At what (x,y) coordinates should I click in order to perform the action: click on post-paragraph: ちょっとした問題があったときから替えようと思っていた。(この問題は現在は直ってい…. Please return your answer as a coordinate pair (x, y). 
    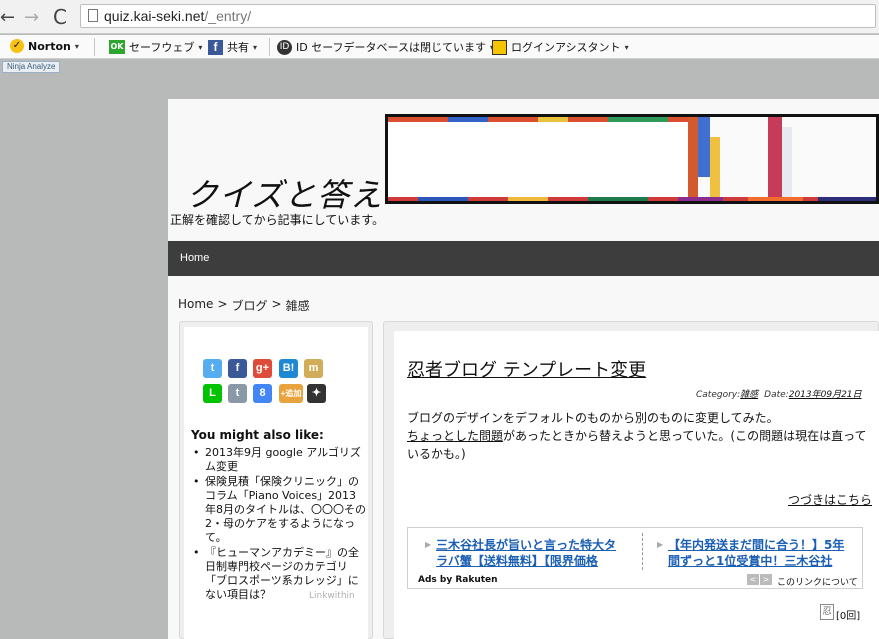
    Looking at the image, I should click on (637, 445).